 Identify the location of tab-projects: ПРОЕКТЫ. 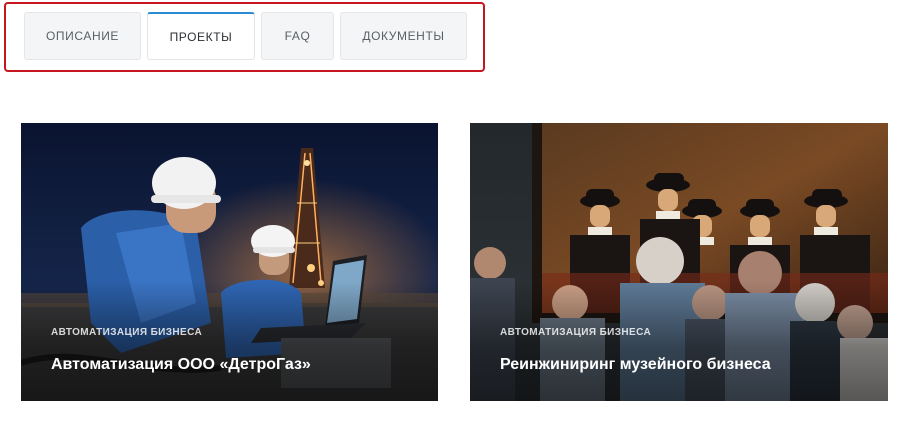
(201, 36).